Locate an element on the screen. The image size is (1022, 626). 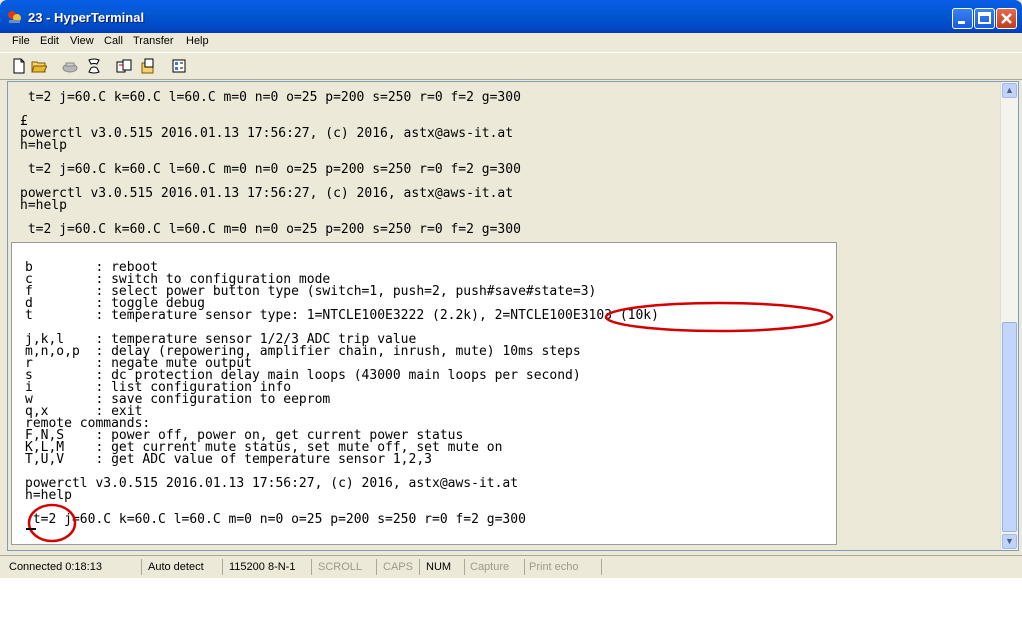
open-folder-icon is located at coordinates (39, 66).